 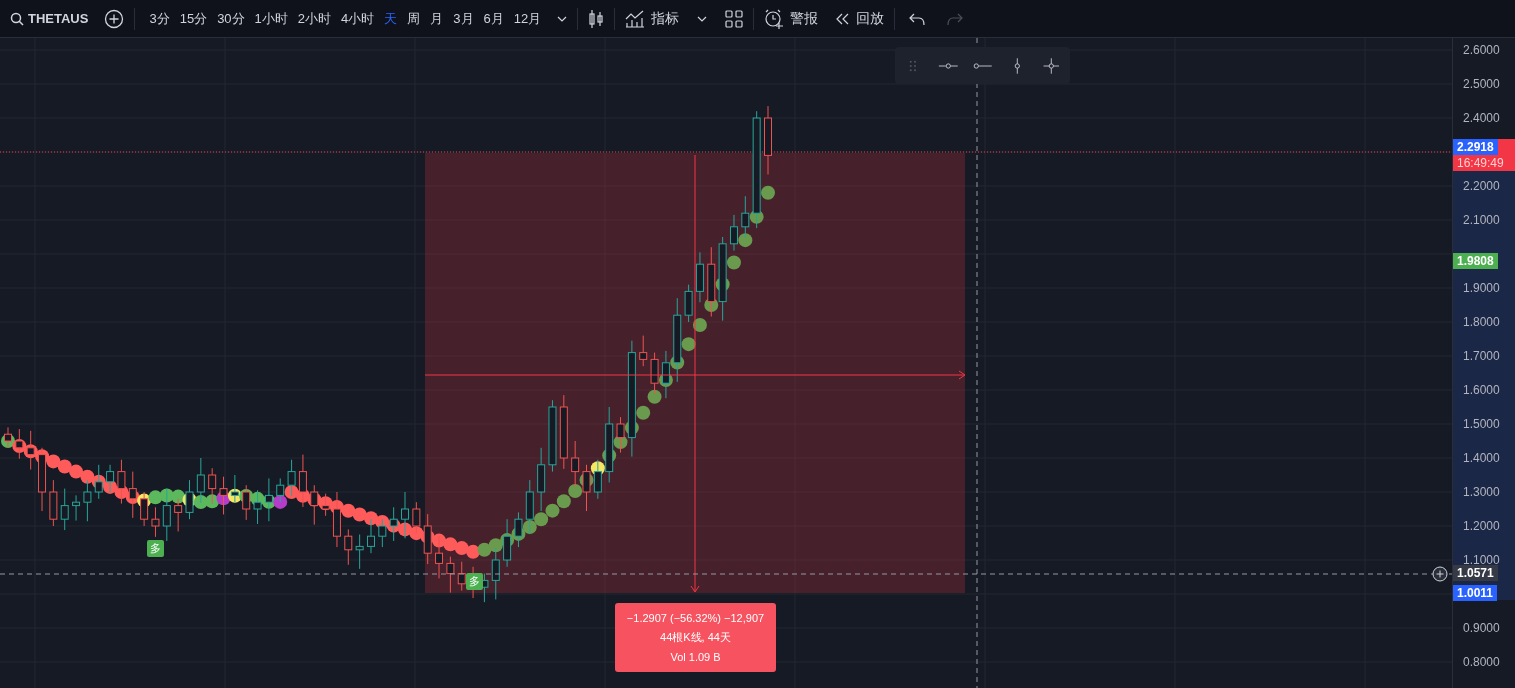 What do you see at coordinates (1481, 628) in the screenshot?
I see `price-label: 0.9000` at bounding box center [1481, 628].